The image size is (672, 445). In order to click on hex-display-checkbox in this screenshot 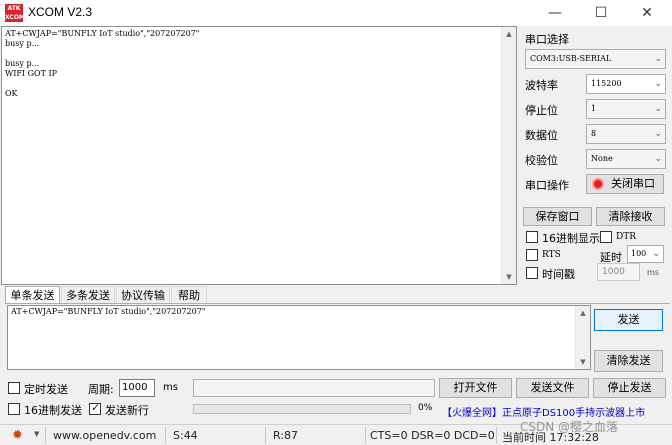, I will do `click(532, 237)`.